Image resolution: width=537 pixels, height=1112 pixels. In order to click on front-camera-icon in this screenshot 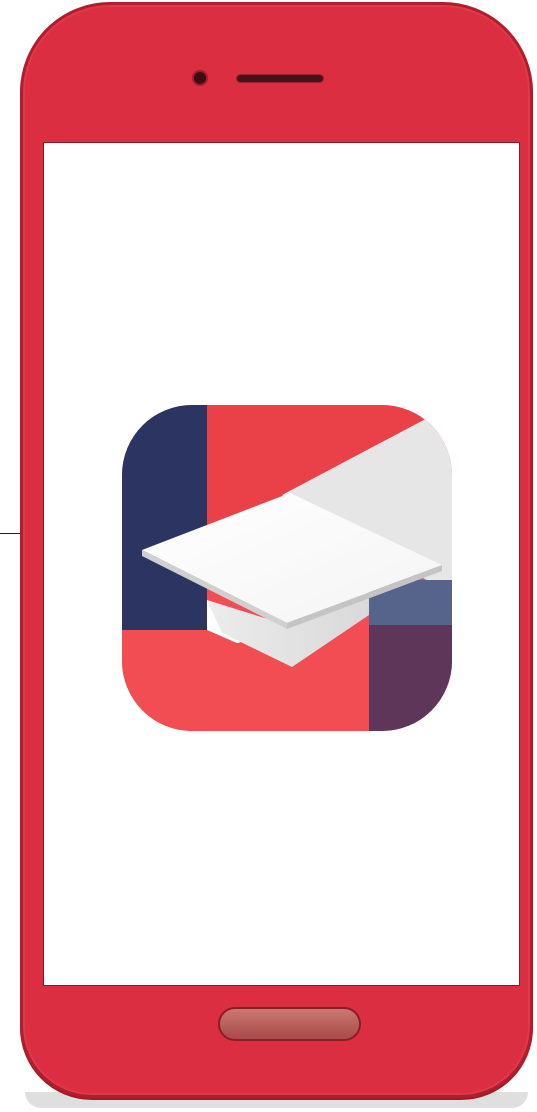, I will do `click(200, 78)`.